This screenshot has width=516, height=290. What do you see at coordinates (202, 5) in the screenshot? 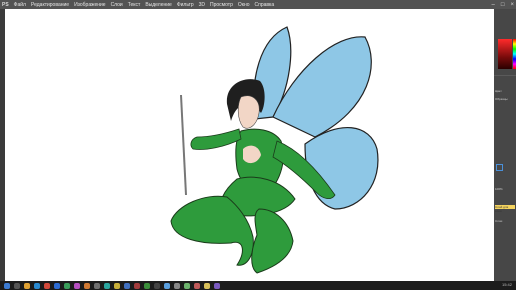
I see `menu-3d: 3D` at bounding box center [202, 5].